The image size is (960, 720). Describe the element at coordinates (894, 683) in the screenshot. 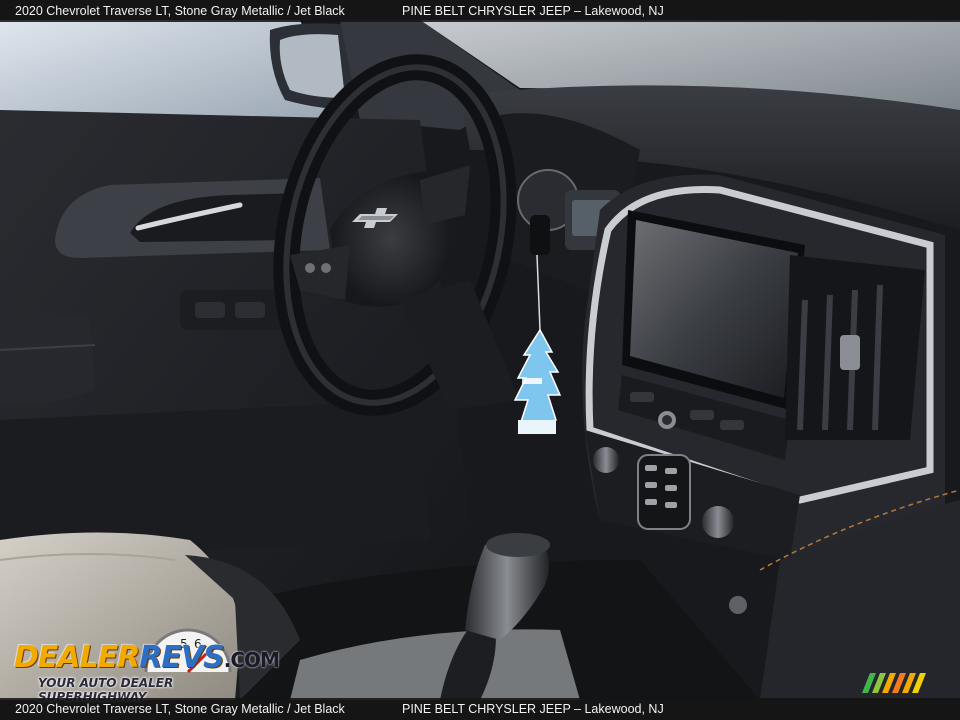

I see `badge-stripes-icon` at that location.